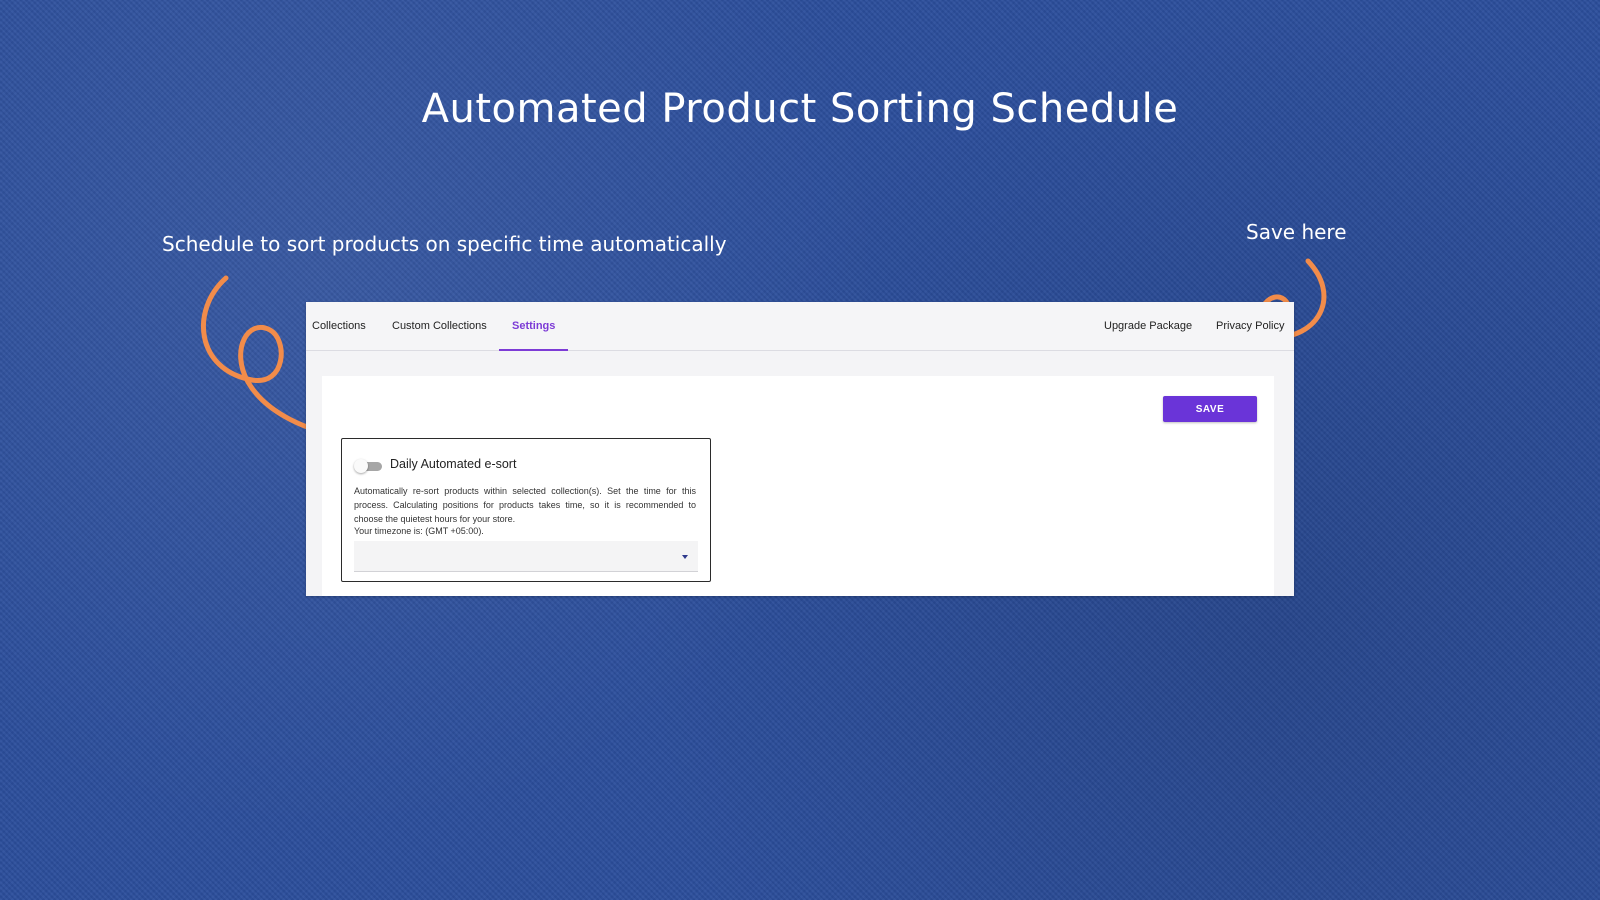  Describe the element at coordinates (1148, 326) in the screenshot. I see `tab-upgrade-package: Upgrade Package` at that location.